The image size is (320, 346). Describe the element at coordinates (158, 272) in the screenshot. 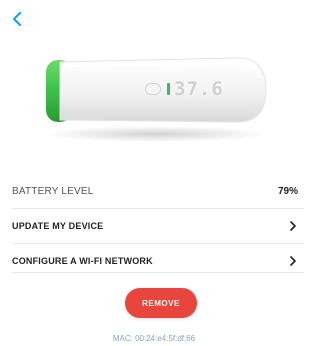

I see `divider` at that location.